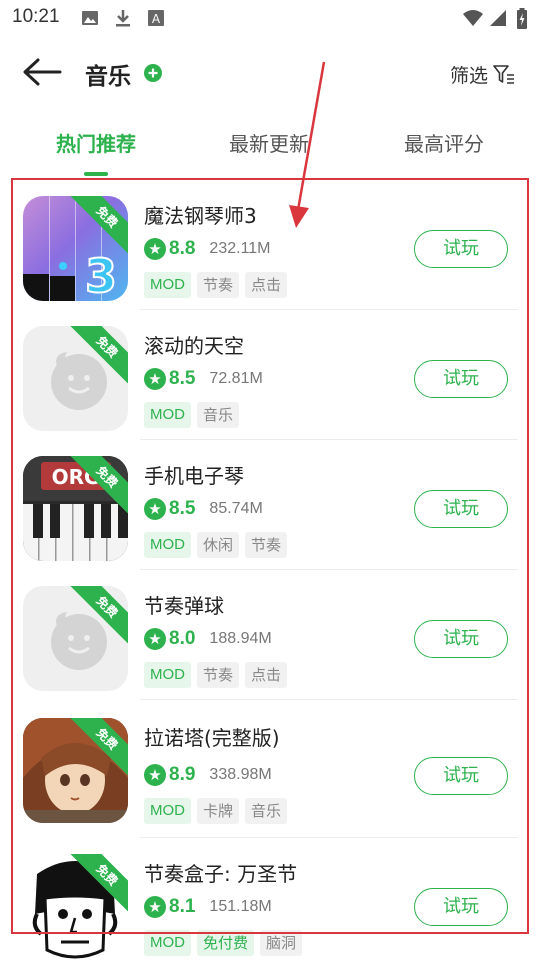 This screenshot has height=960, width=540. I want to click on tag: 脑洞, so click(281, 943).